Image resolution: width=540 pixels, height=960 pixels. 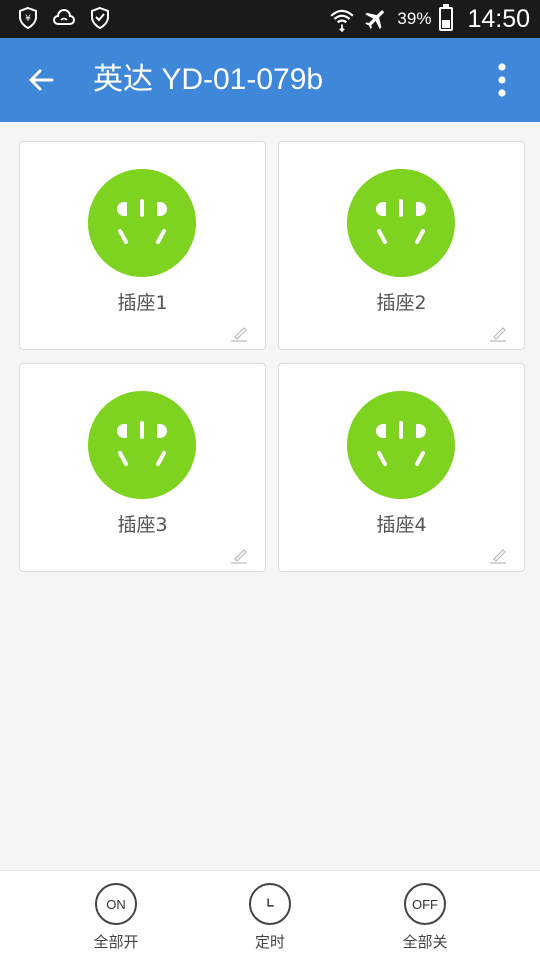 I want to click on clock-icon, so click(x=270, y=904).